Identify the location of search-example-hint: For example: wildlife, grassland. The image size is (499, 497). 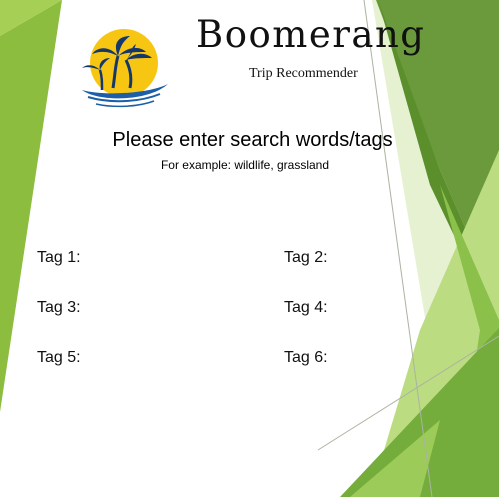
(245, 165).